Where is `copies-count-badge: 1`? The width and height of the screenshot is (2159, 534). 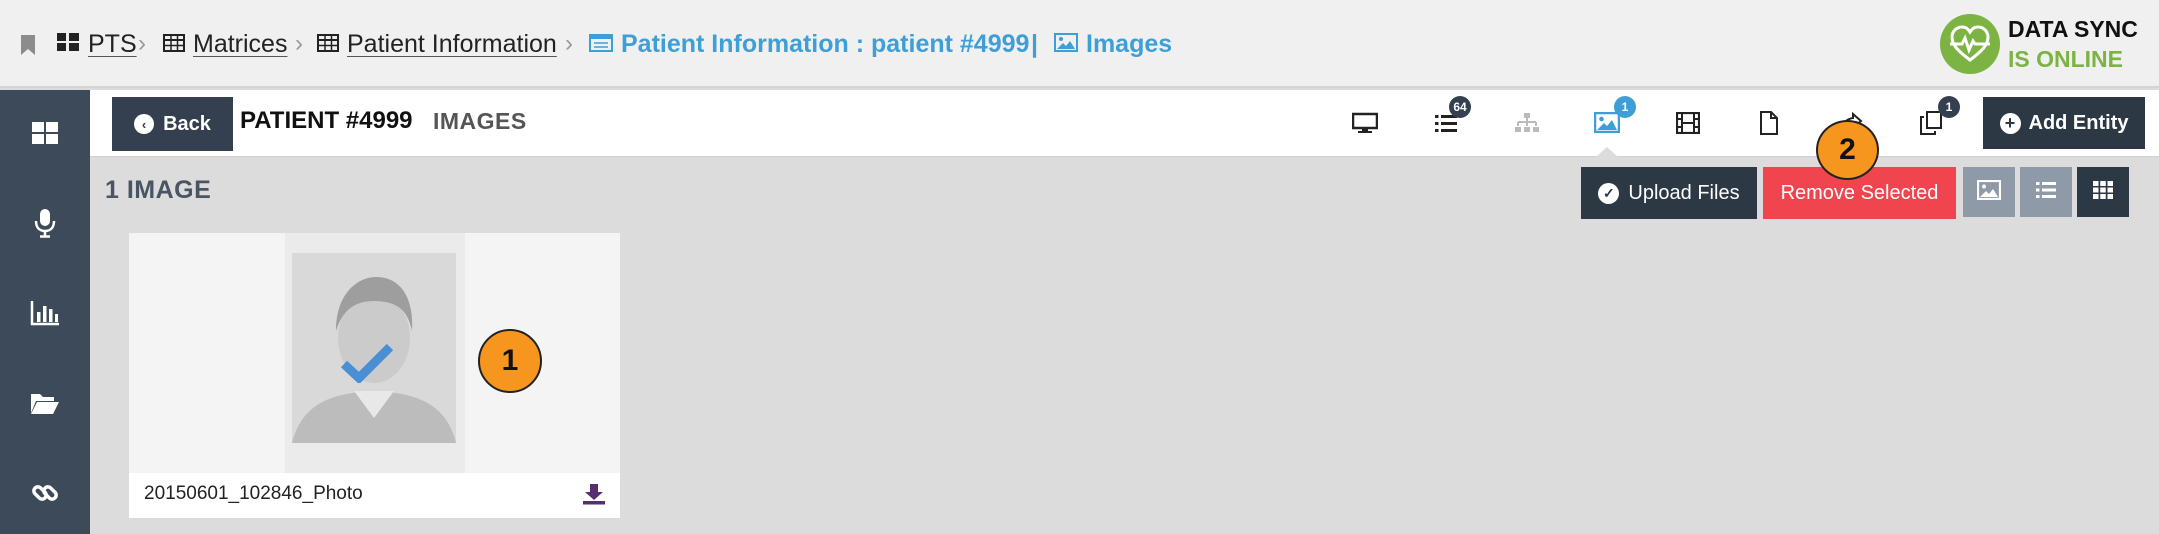
copies-count-badge: 1 is located at coordinates (1949, 107).